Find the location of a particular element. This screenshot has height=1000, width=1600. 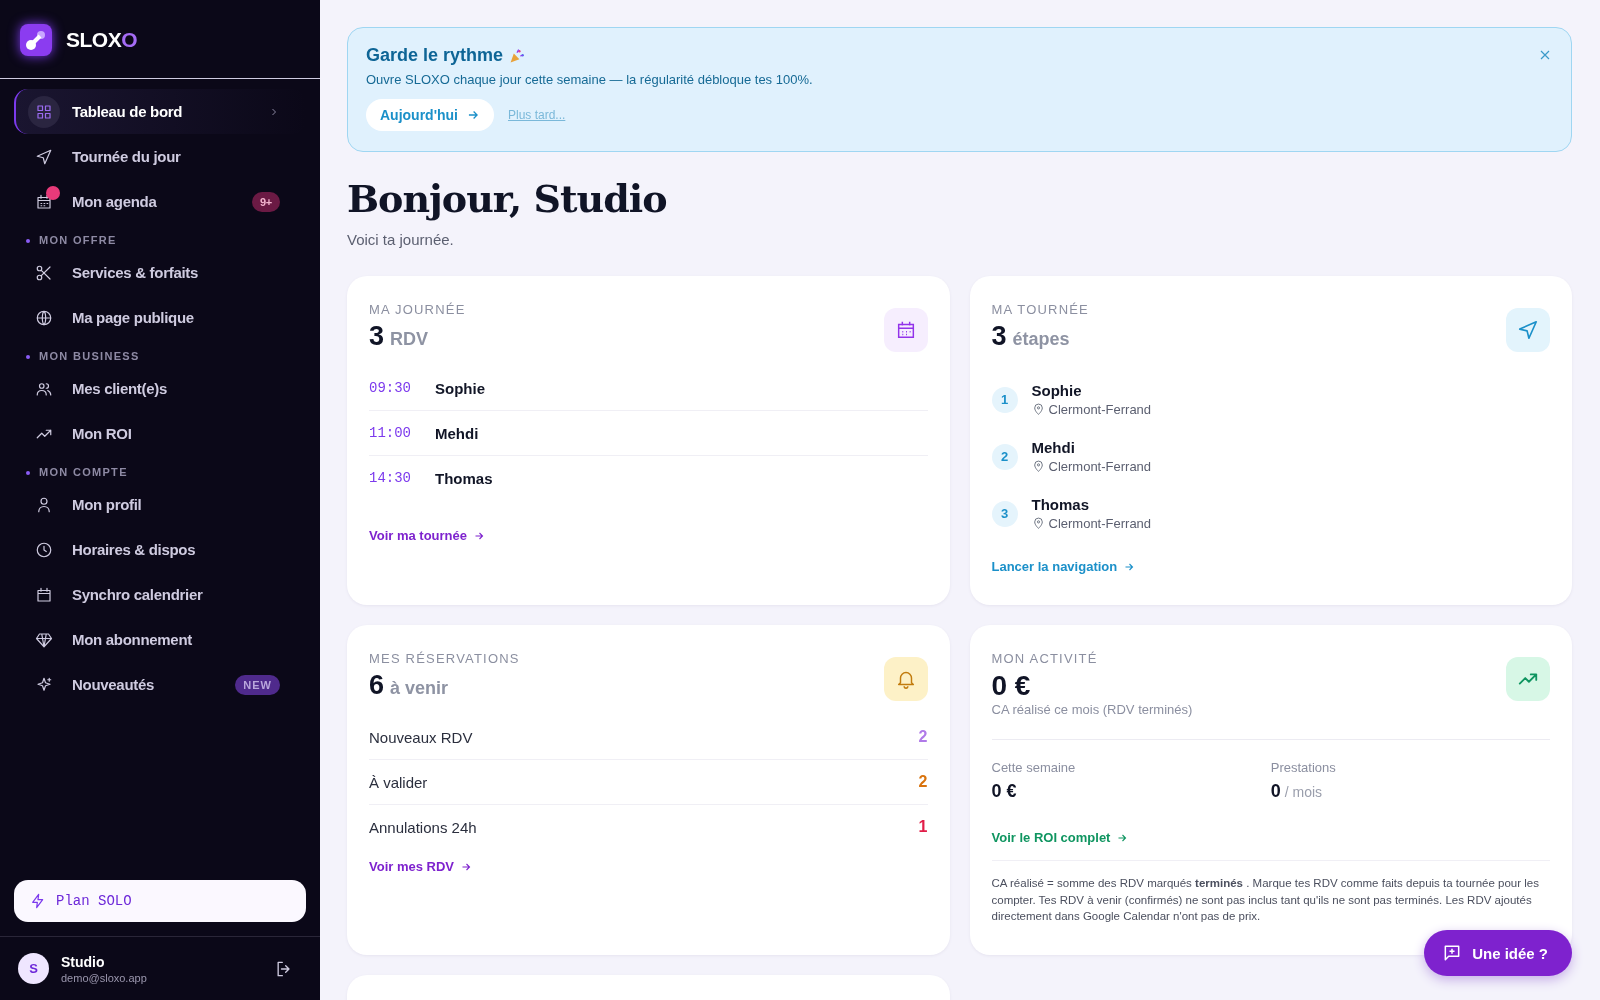

logo-icon is located at coordinates (36, 40).